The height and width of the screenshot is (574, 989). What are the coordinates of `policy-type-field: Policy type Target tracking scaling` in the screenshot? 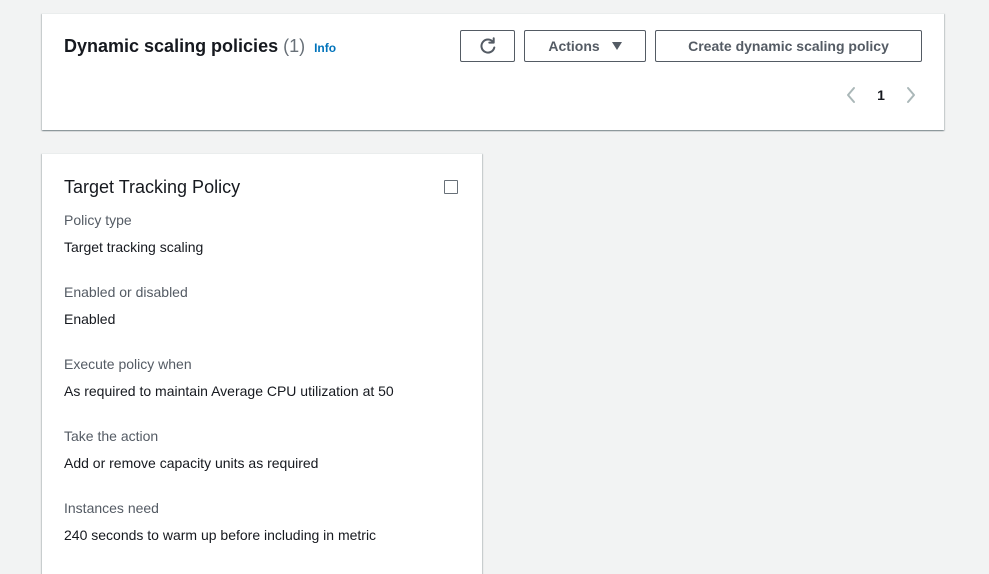 It's located at (133, 233).